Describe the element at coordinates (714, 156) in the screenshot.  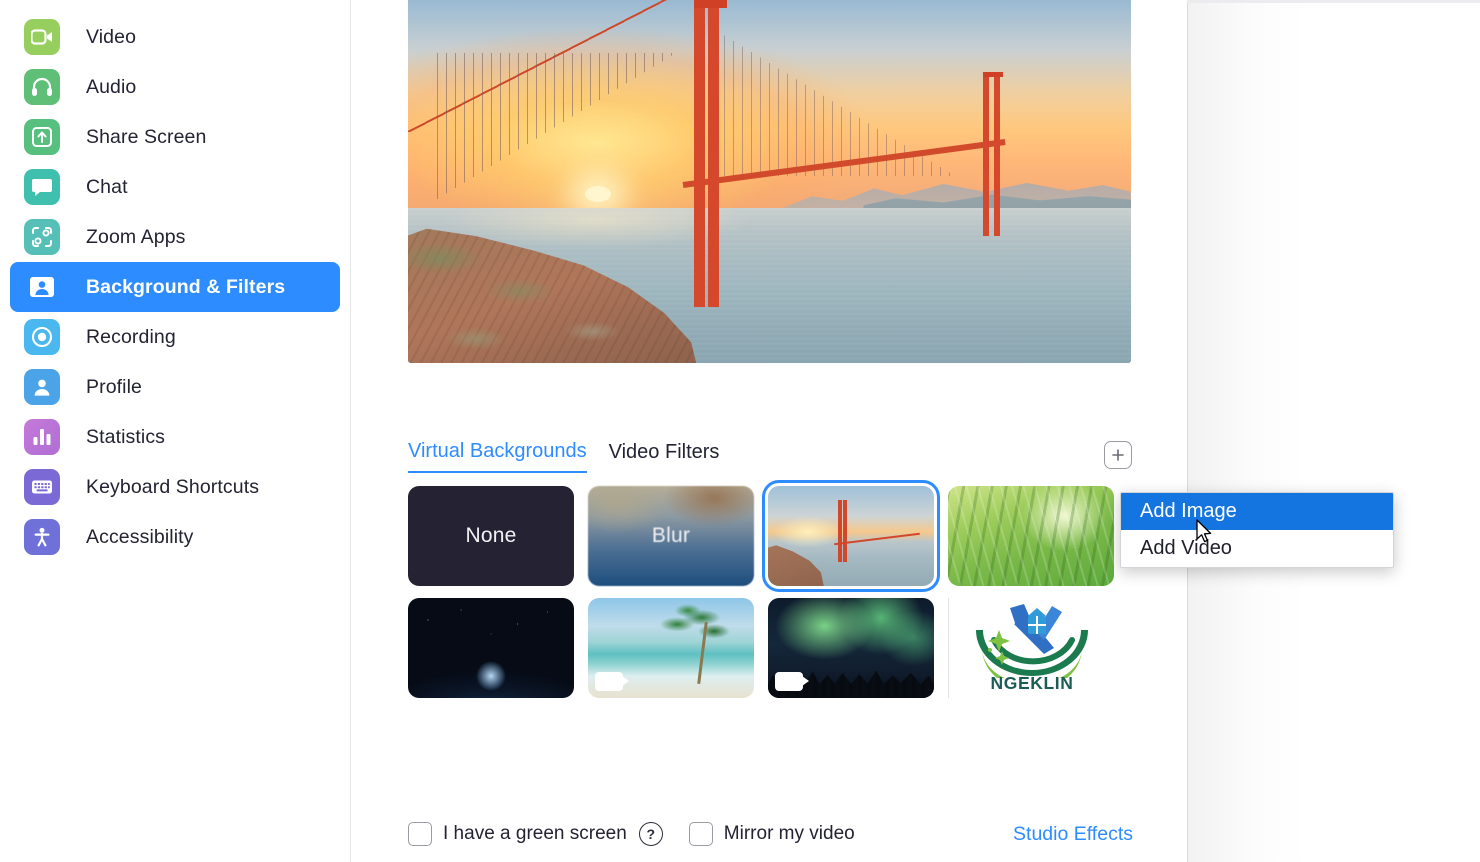
I see `bridge-tower-near-leg-b` at that location.